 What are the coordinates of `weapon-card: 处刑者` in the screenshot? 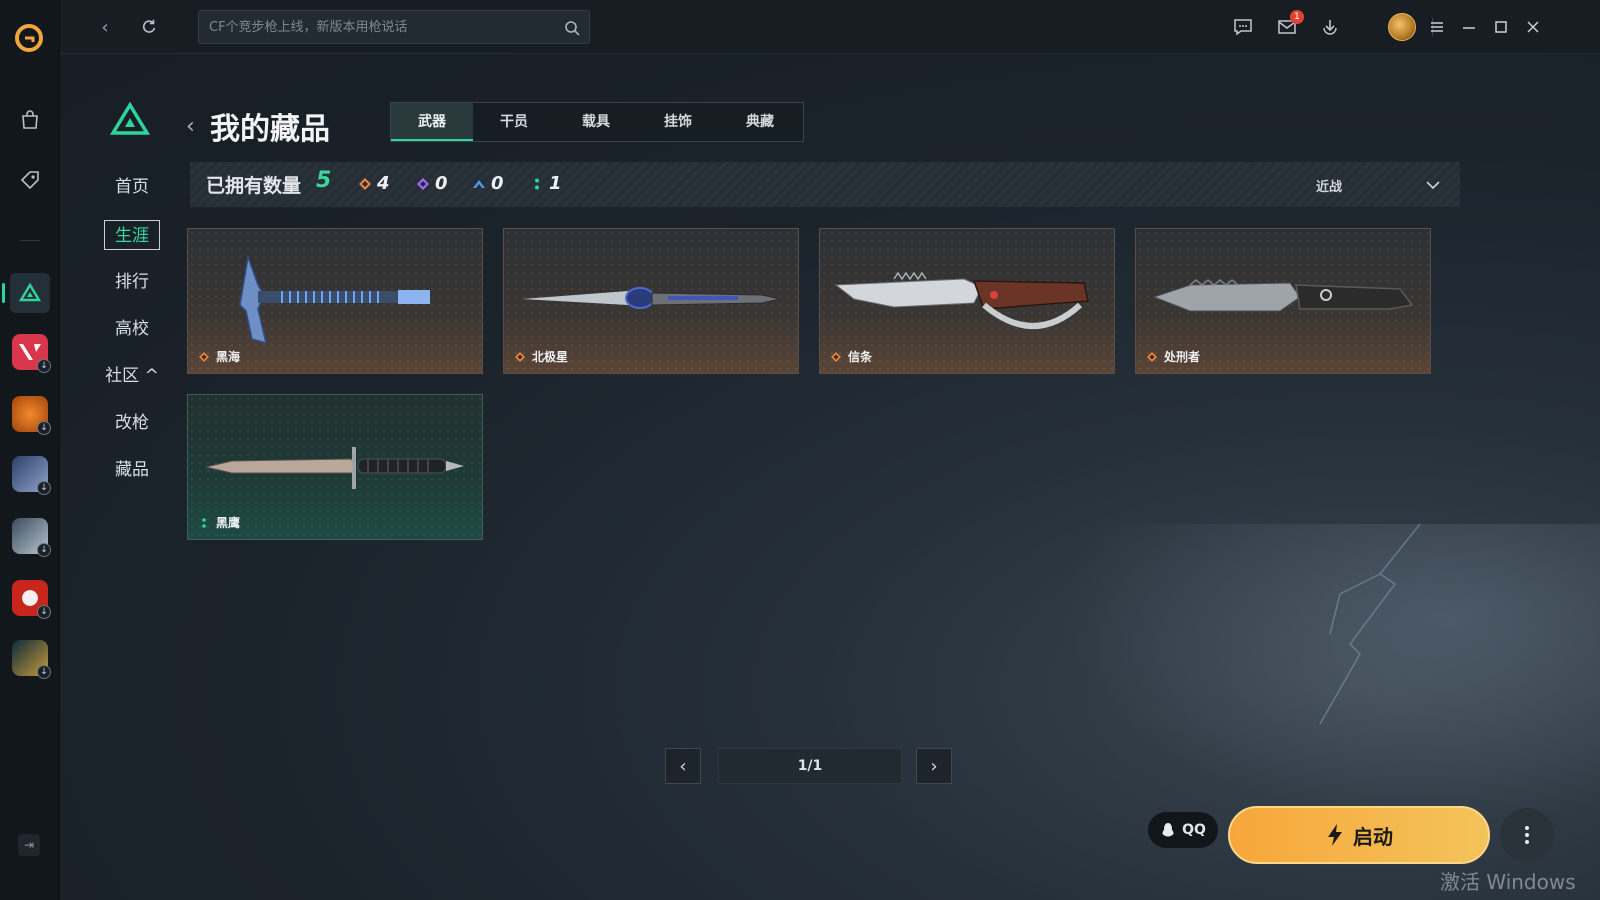 It's located at (1283, 301).